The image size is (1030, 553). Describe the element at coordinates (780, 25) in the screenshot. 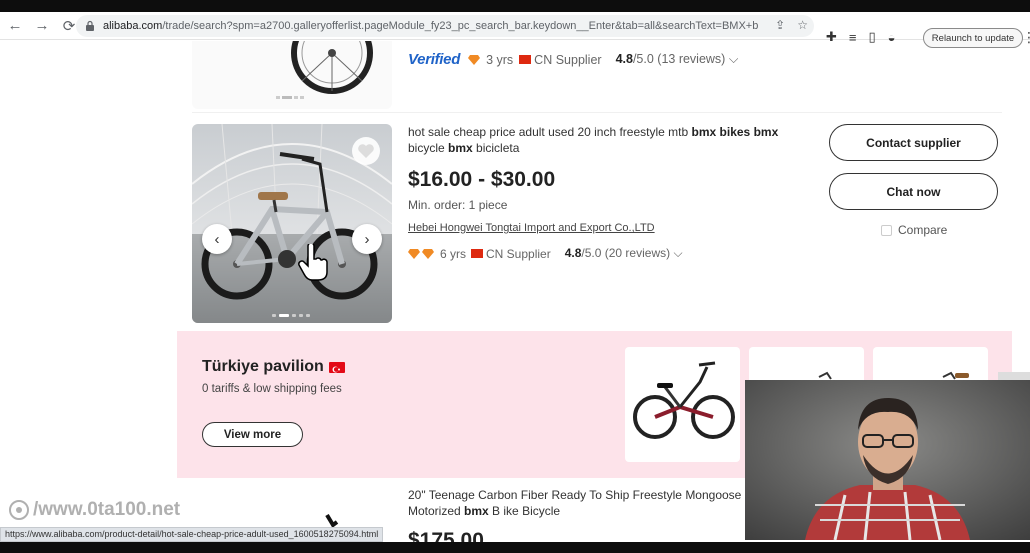

I see `share-icon: ⇪` at that location.